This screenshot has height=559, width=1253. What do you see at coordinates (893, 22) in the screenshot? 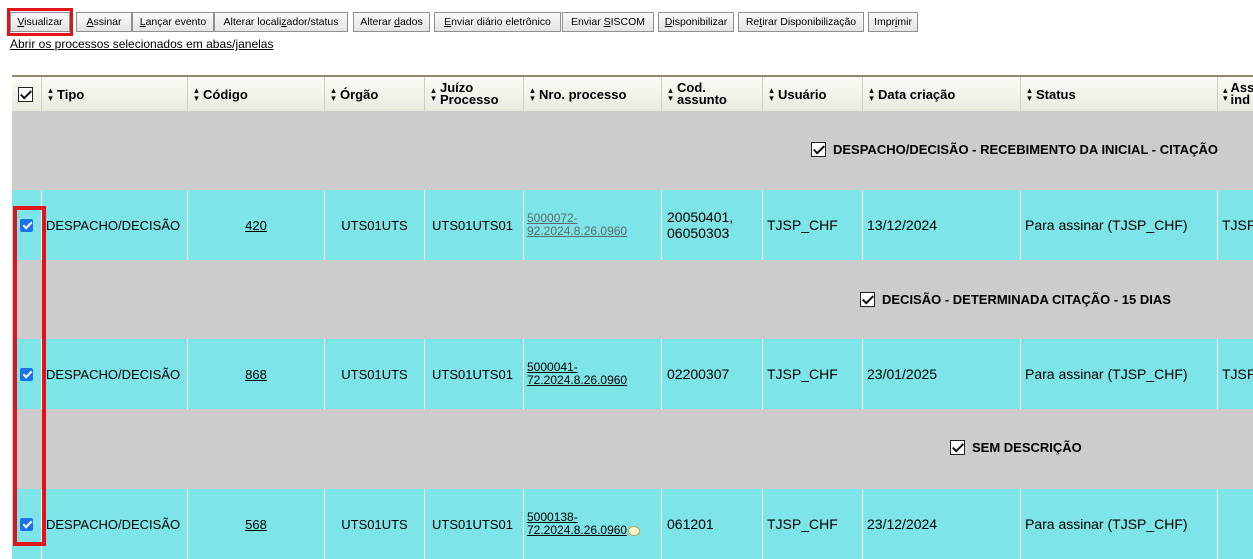
I see `imprimir-button: Imprimir` at bounding box center [893, 22].